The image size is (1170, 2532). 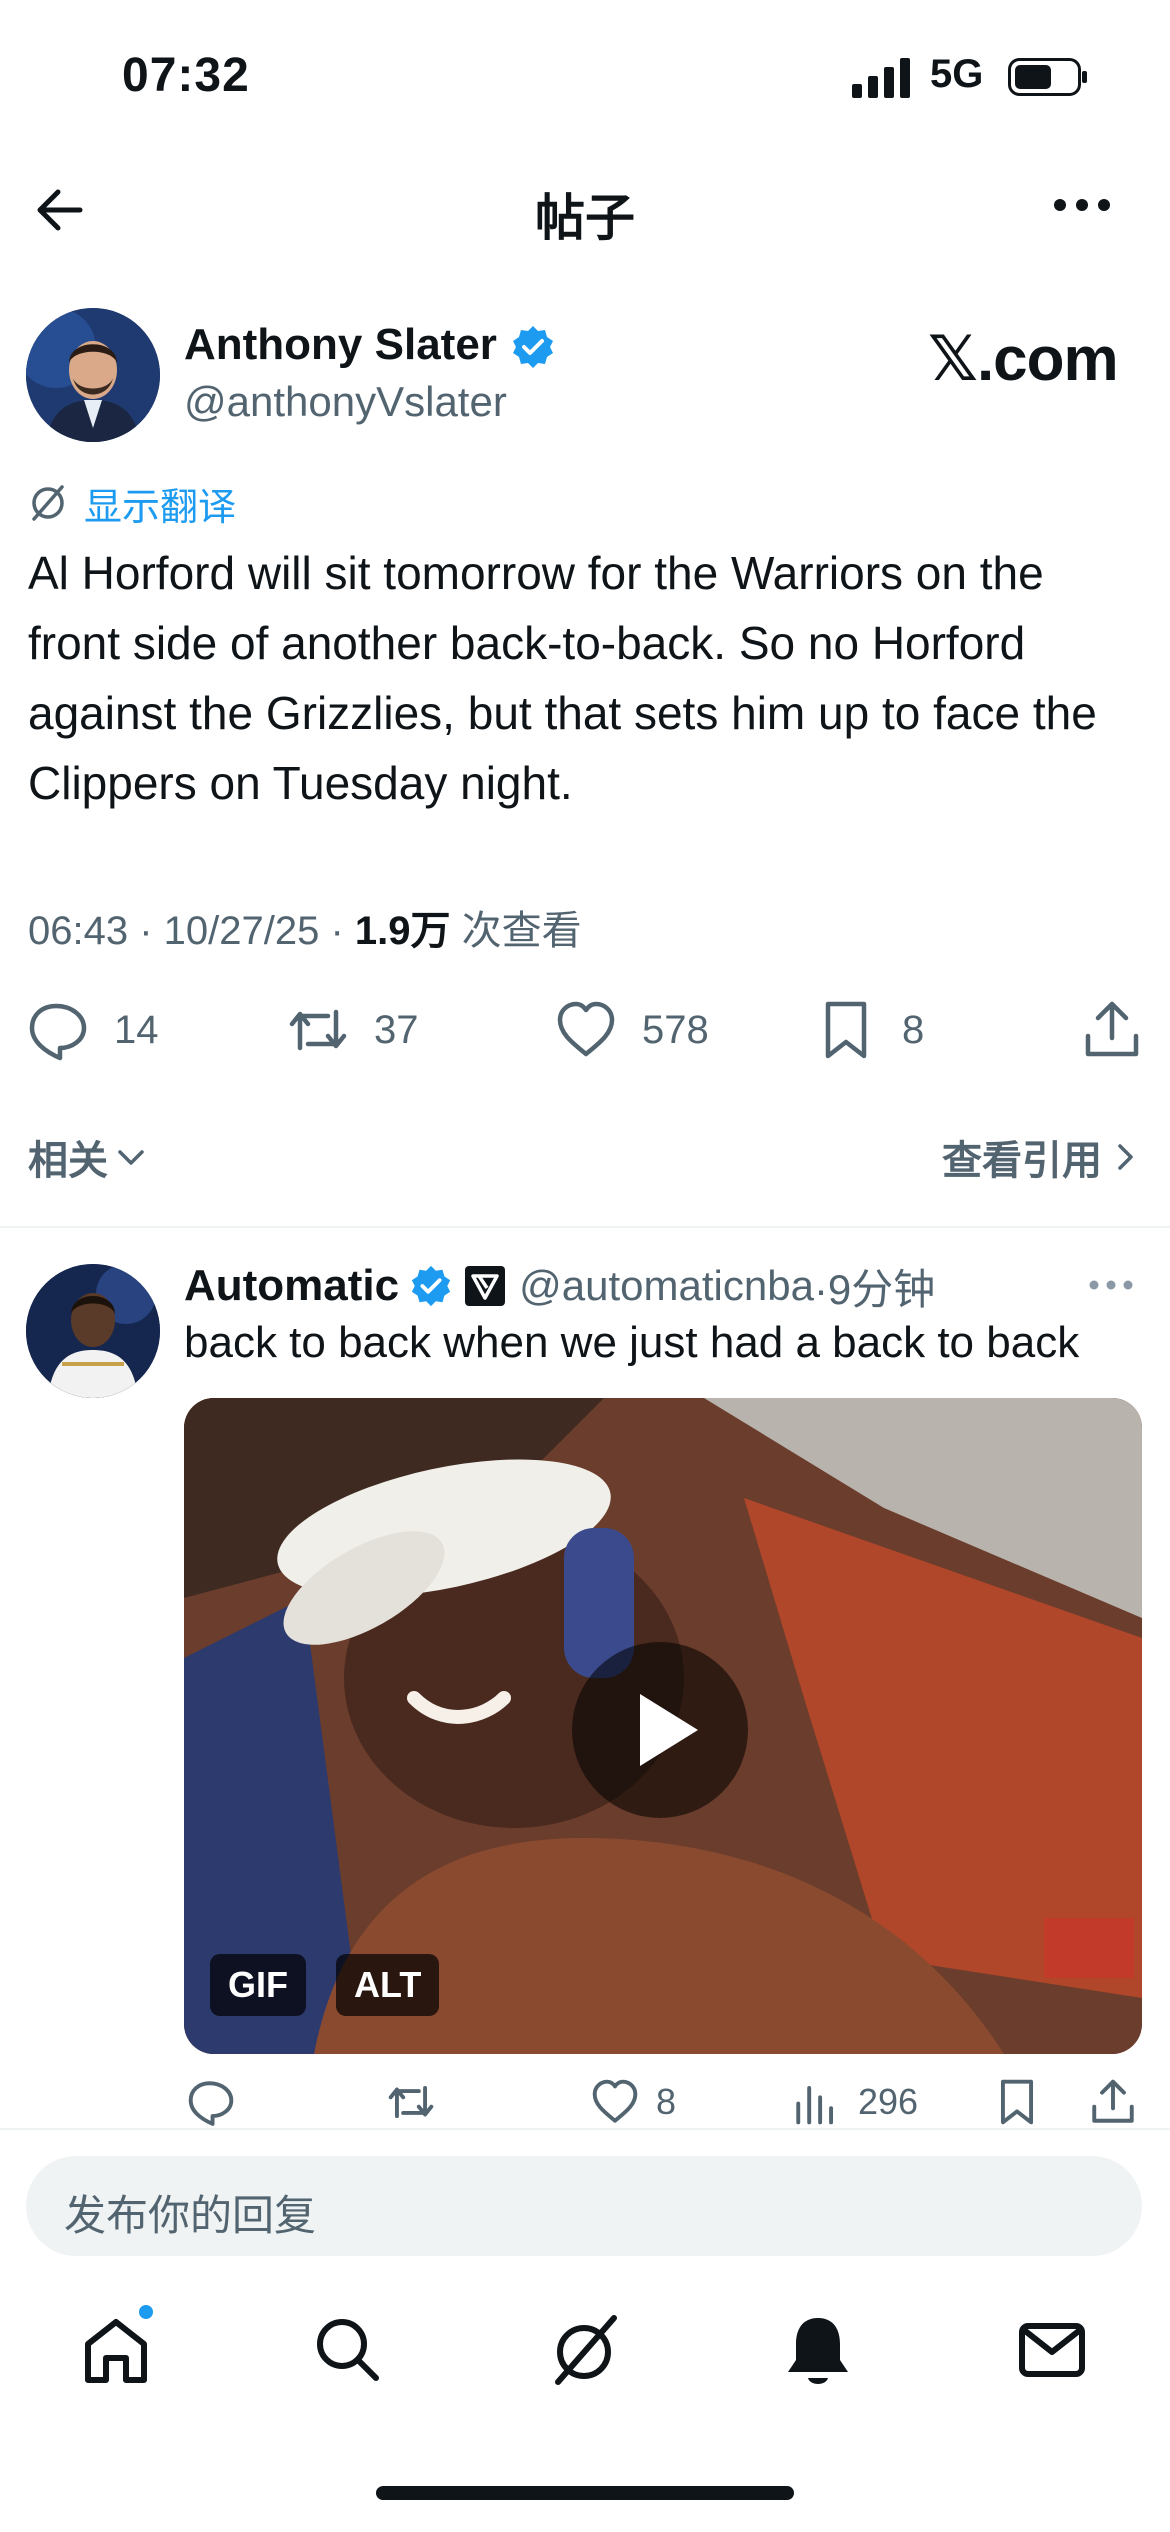 I want to click on author-name: Anthony Slater, so click(x=340, y=345).